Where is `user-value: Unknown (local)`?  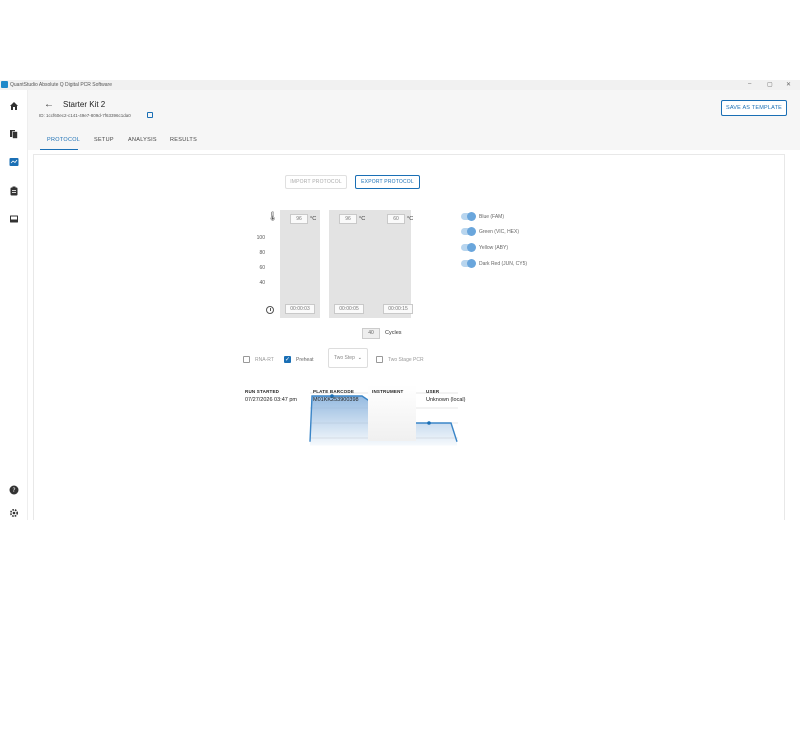 user-value: Unknown (local) is located at coordinates (446, 400).